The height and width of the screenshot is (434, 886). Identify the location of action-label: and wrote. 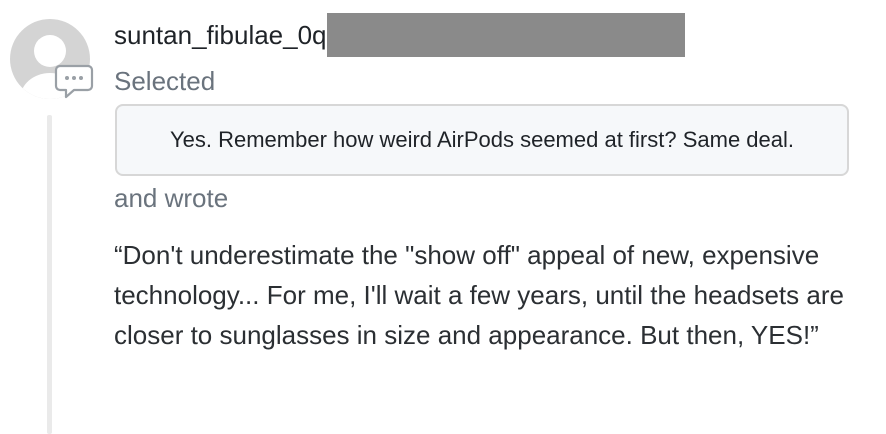
(171, 198).